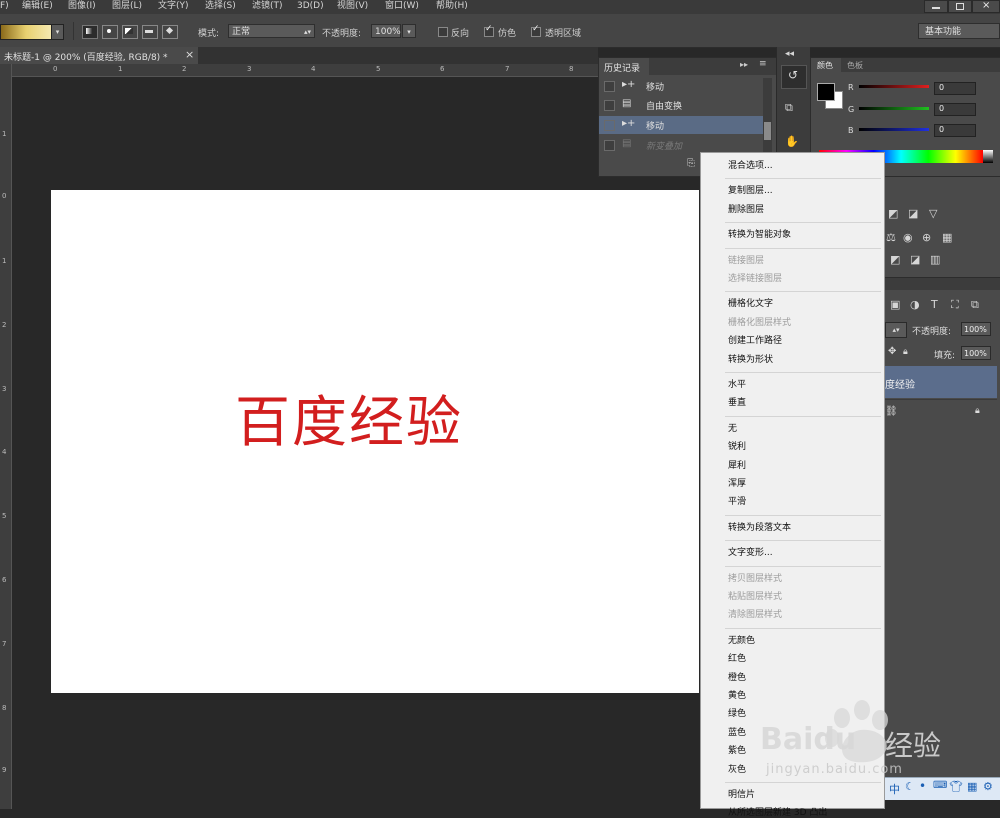 The image size is (1000, 818). Describe the element at coordinates (99, 55) in the screenshot. I see `document-tab: 未标题-1 @ 200% (百度经验, RGB/8) * ×` at that location.